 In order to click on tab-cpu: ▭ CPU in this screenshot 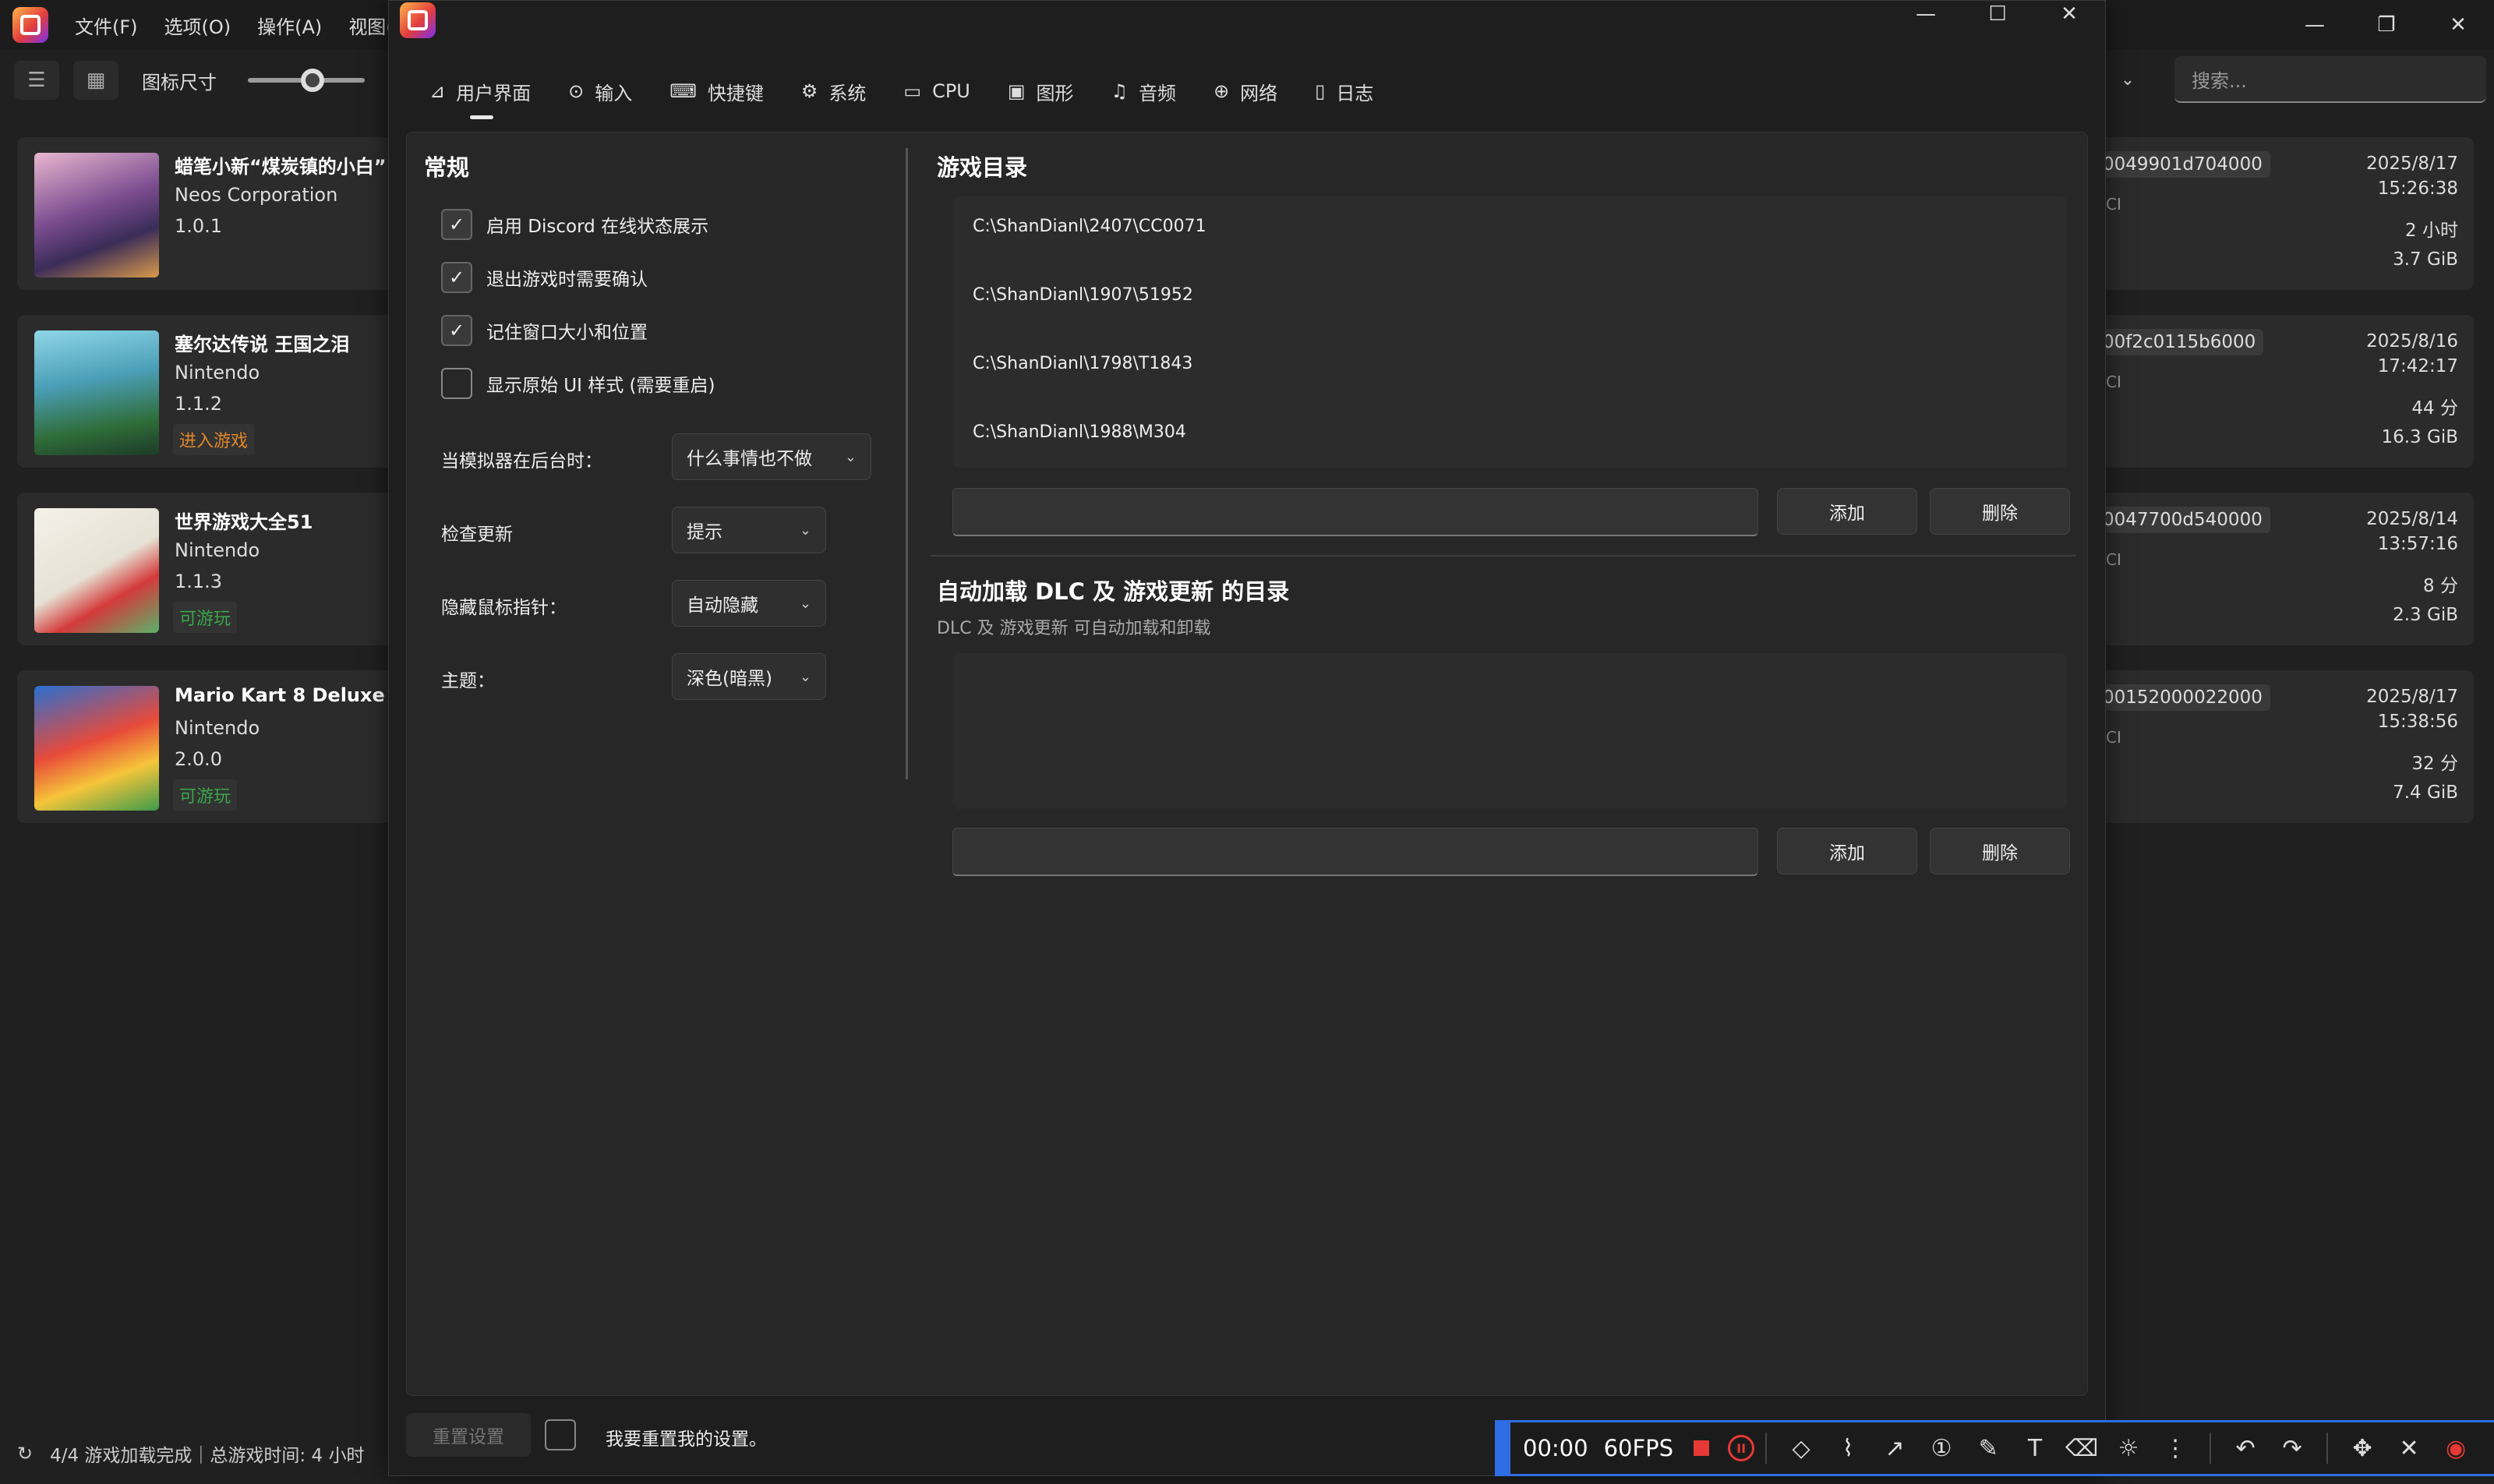, I will do `click(936, 91)`.